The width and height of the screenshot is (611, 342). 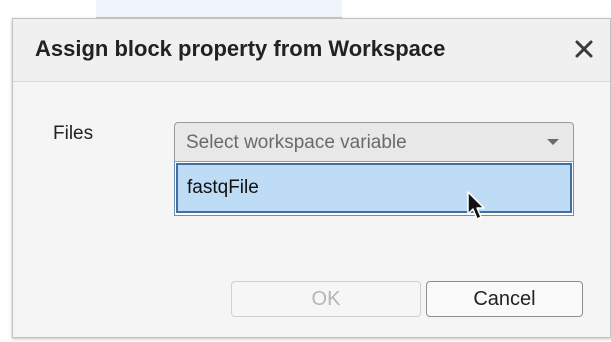 I want to click on dropdown-option-fastqfile: fastqFile, so click(x=374, y=188).